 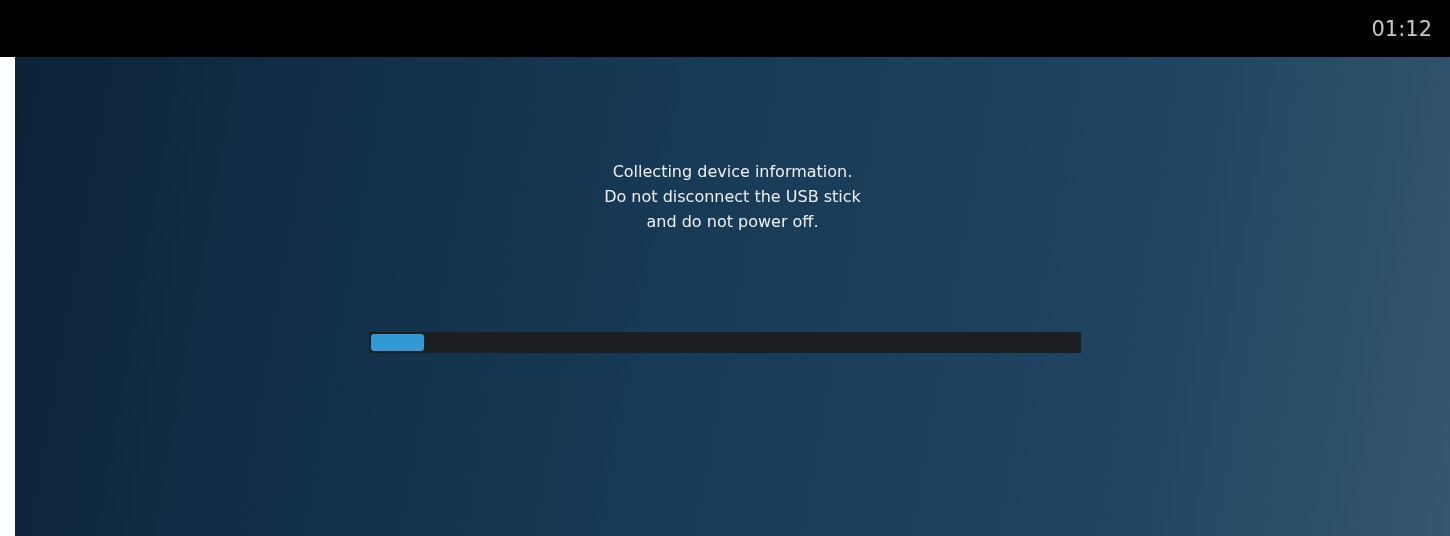 What do you see at coordinates (1401, 28) in the screenshot?
I see `clock-time: 01:12` at bounding box center [1401, 28].